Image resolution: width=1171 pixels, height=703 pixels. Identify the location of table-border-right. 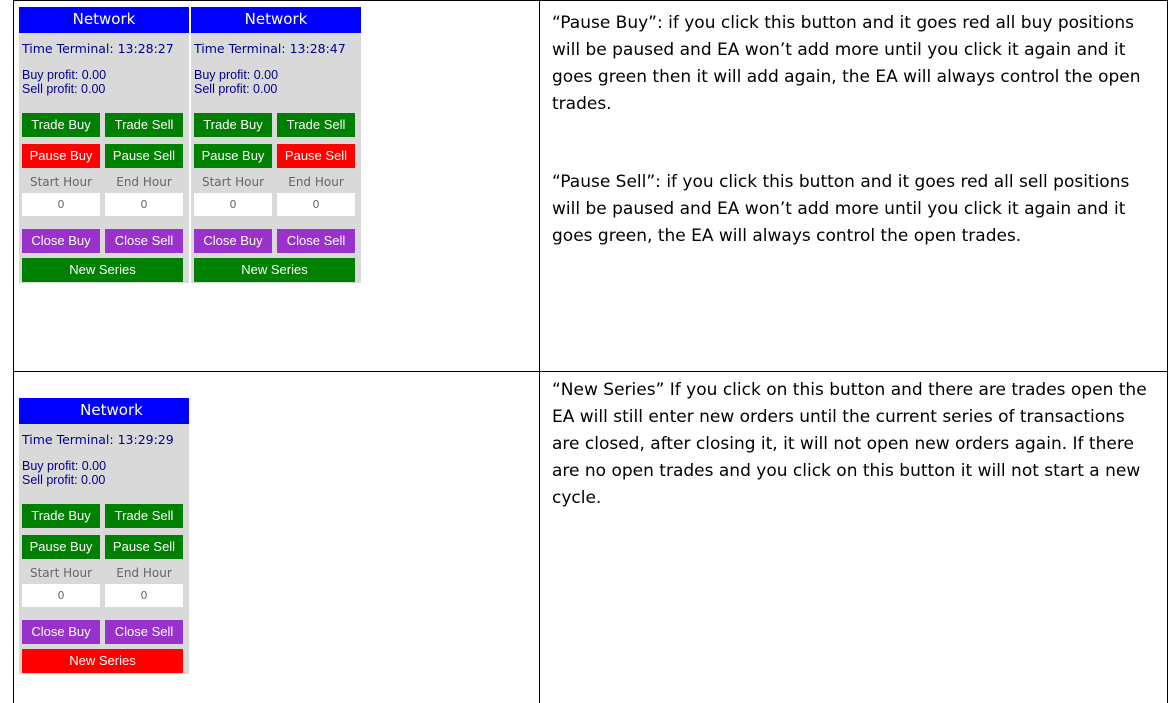
(1167, 351).